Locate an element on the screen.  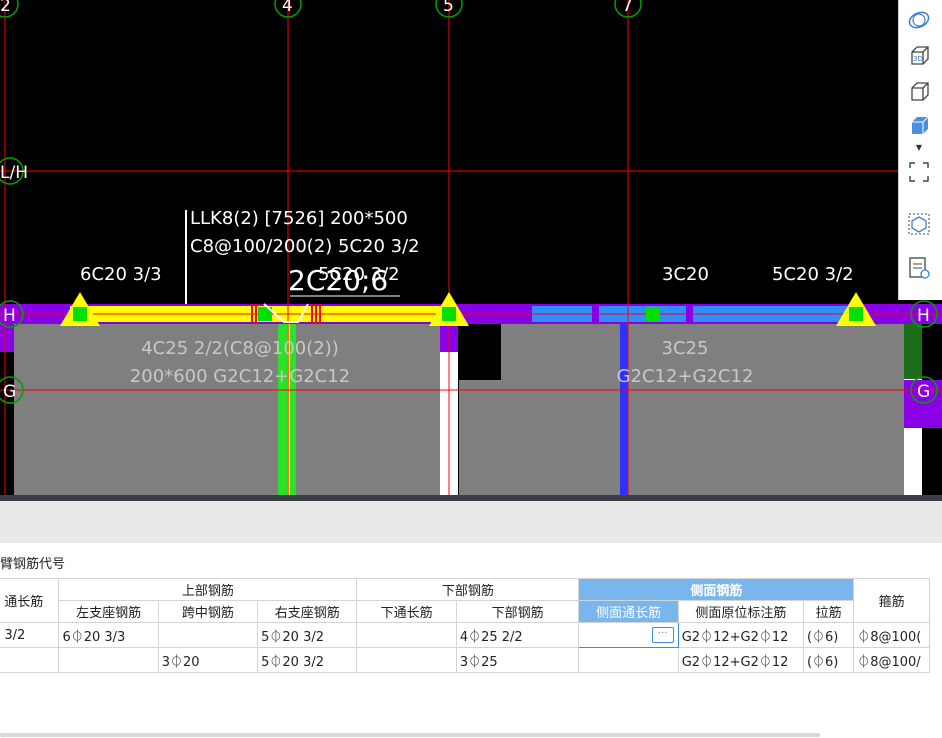
axis-label-g-left: G is located at coordinates (9, 392).